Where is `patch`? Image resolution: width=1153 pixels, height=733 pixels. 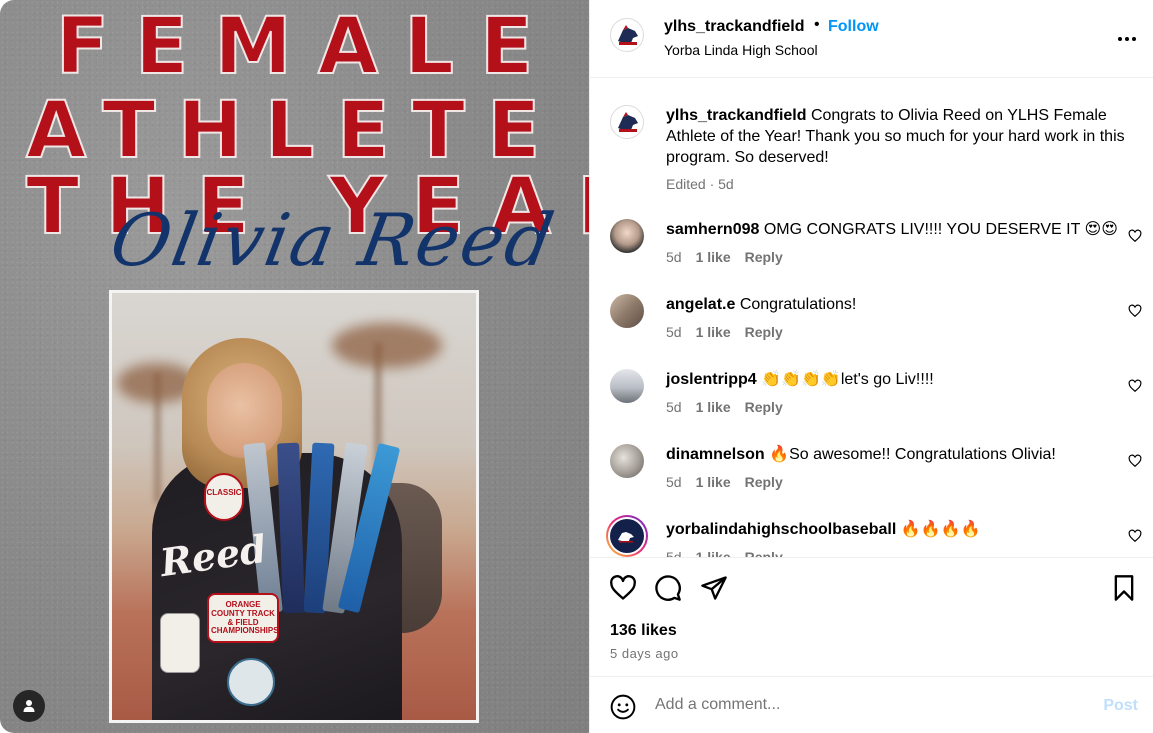
patch is located at coordinates (180, 643).